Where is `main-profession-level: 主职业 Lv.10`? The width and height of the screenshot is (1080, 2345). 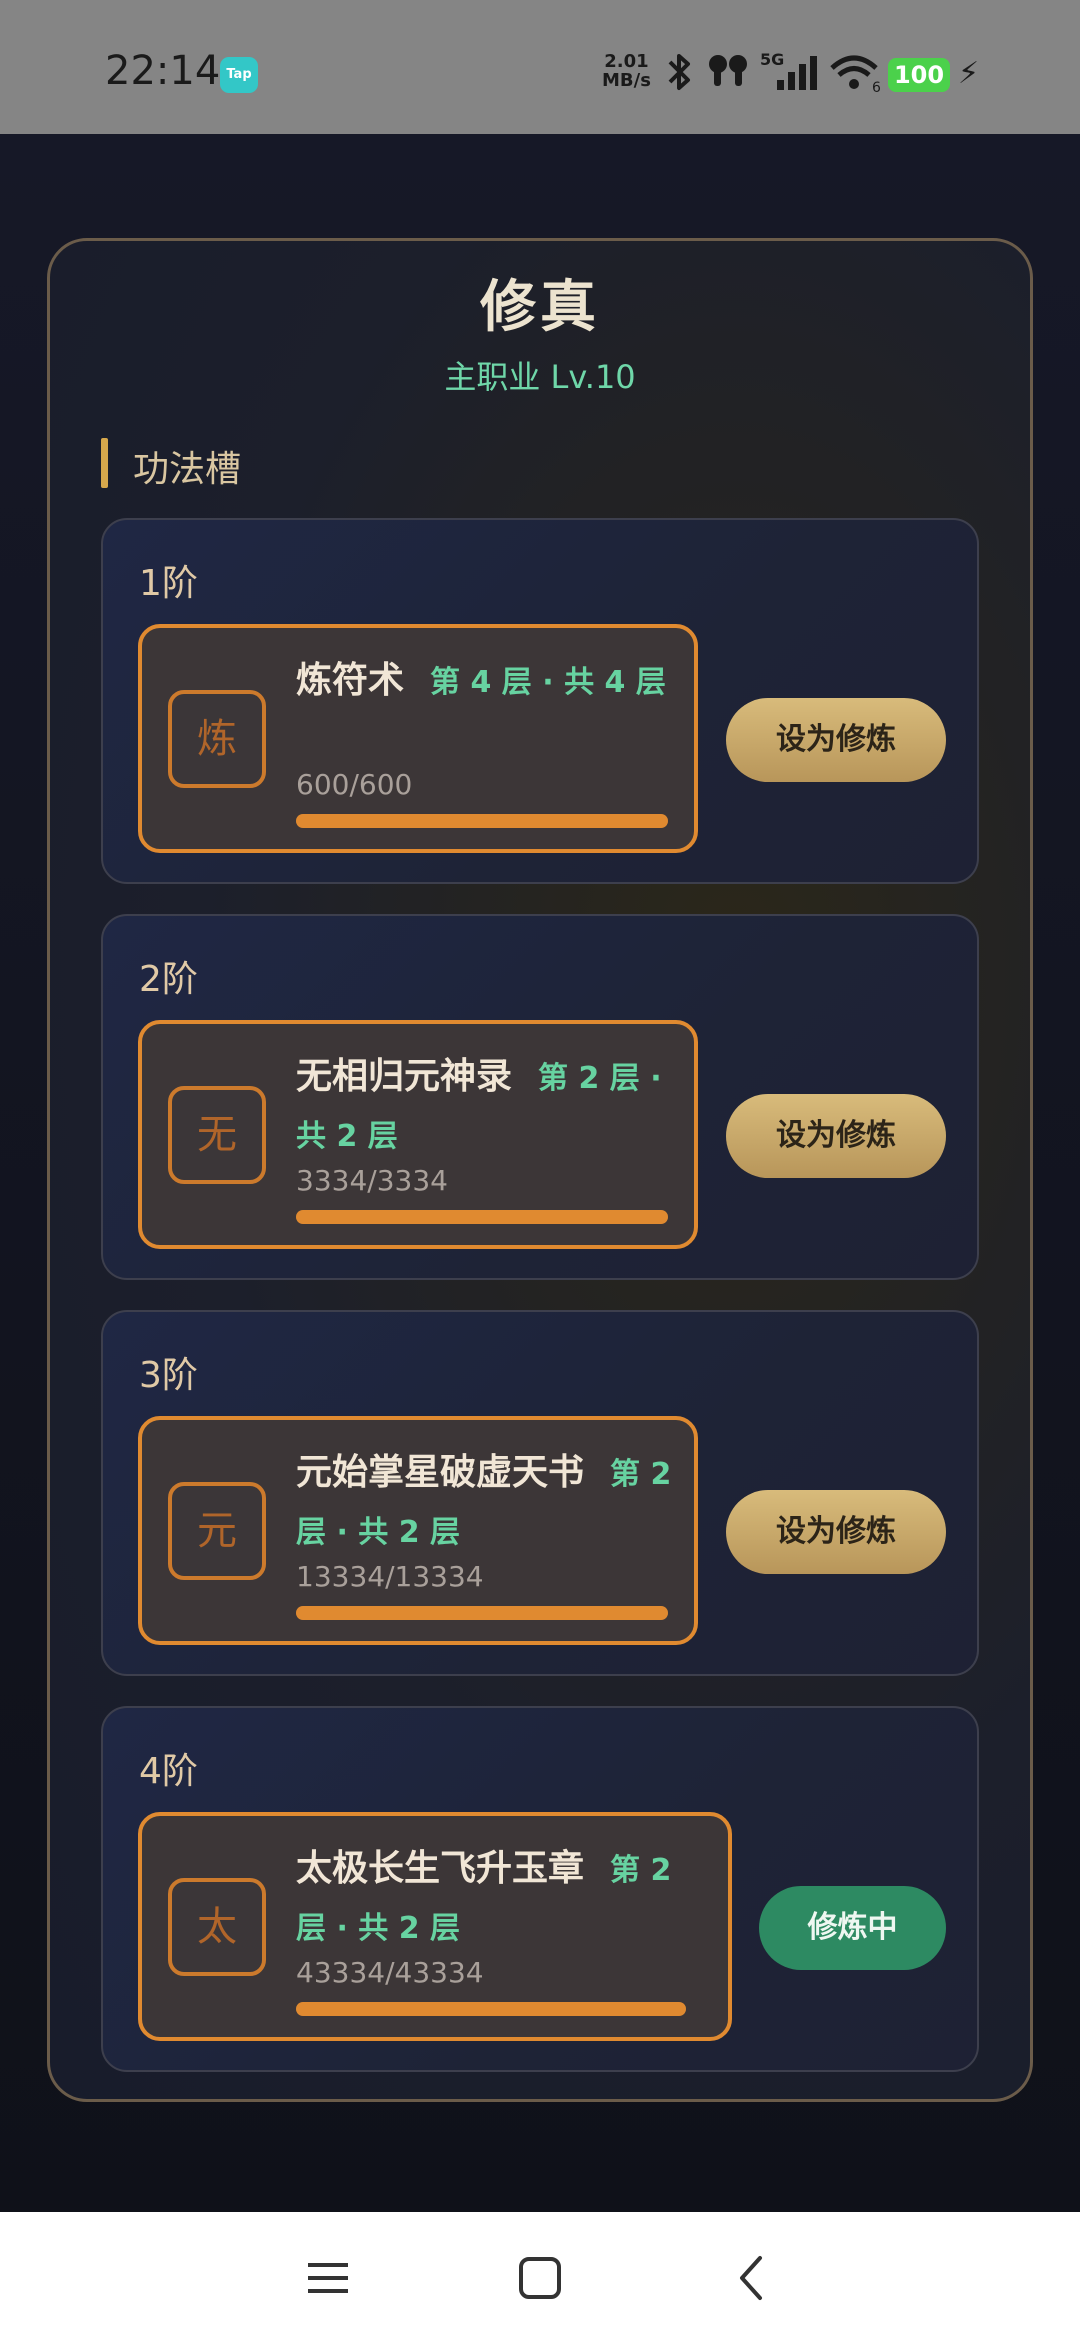
main-profession-level: 主职业 Lv.10 is located at coordinates (540, 377).